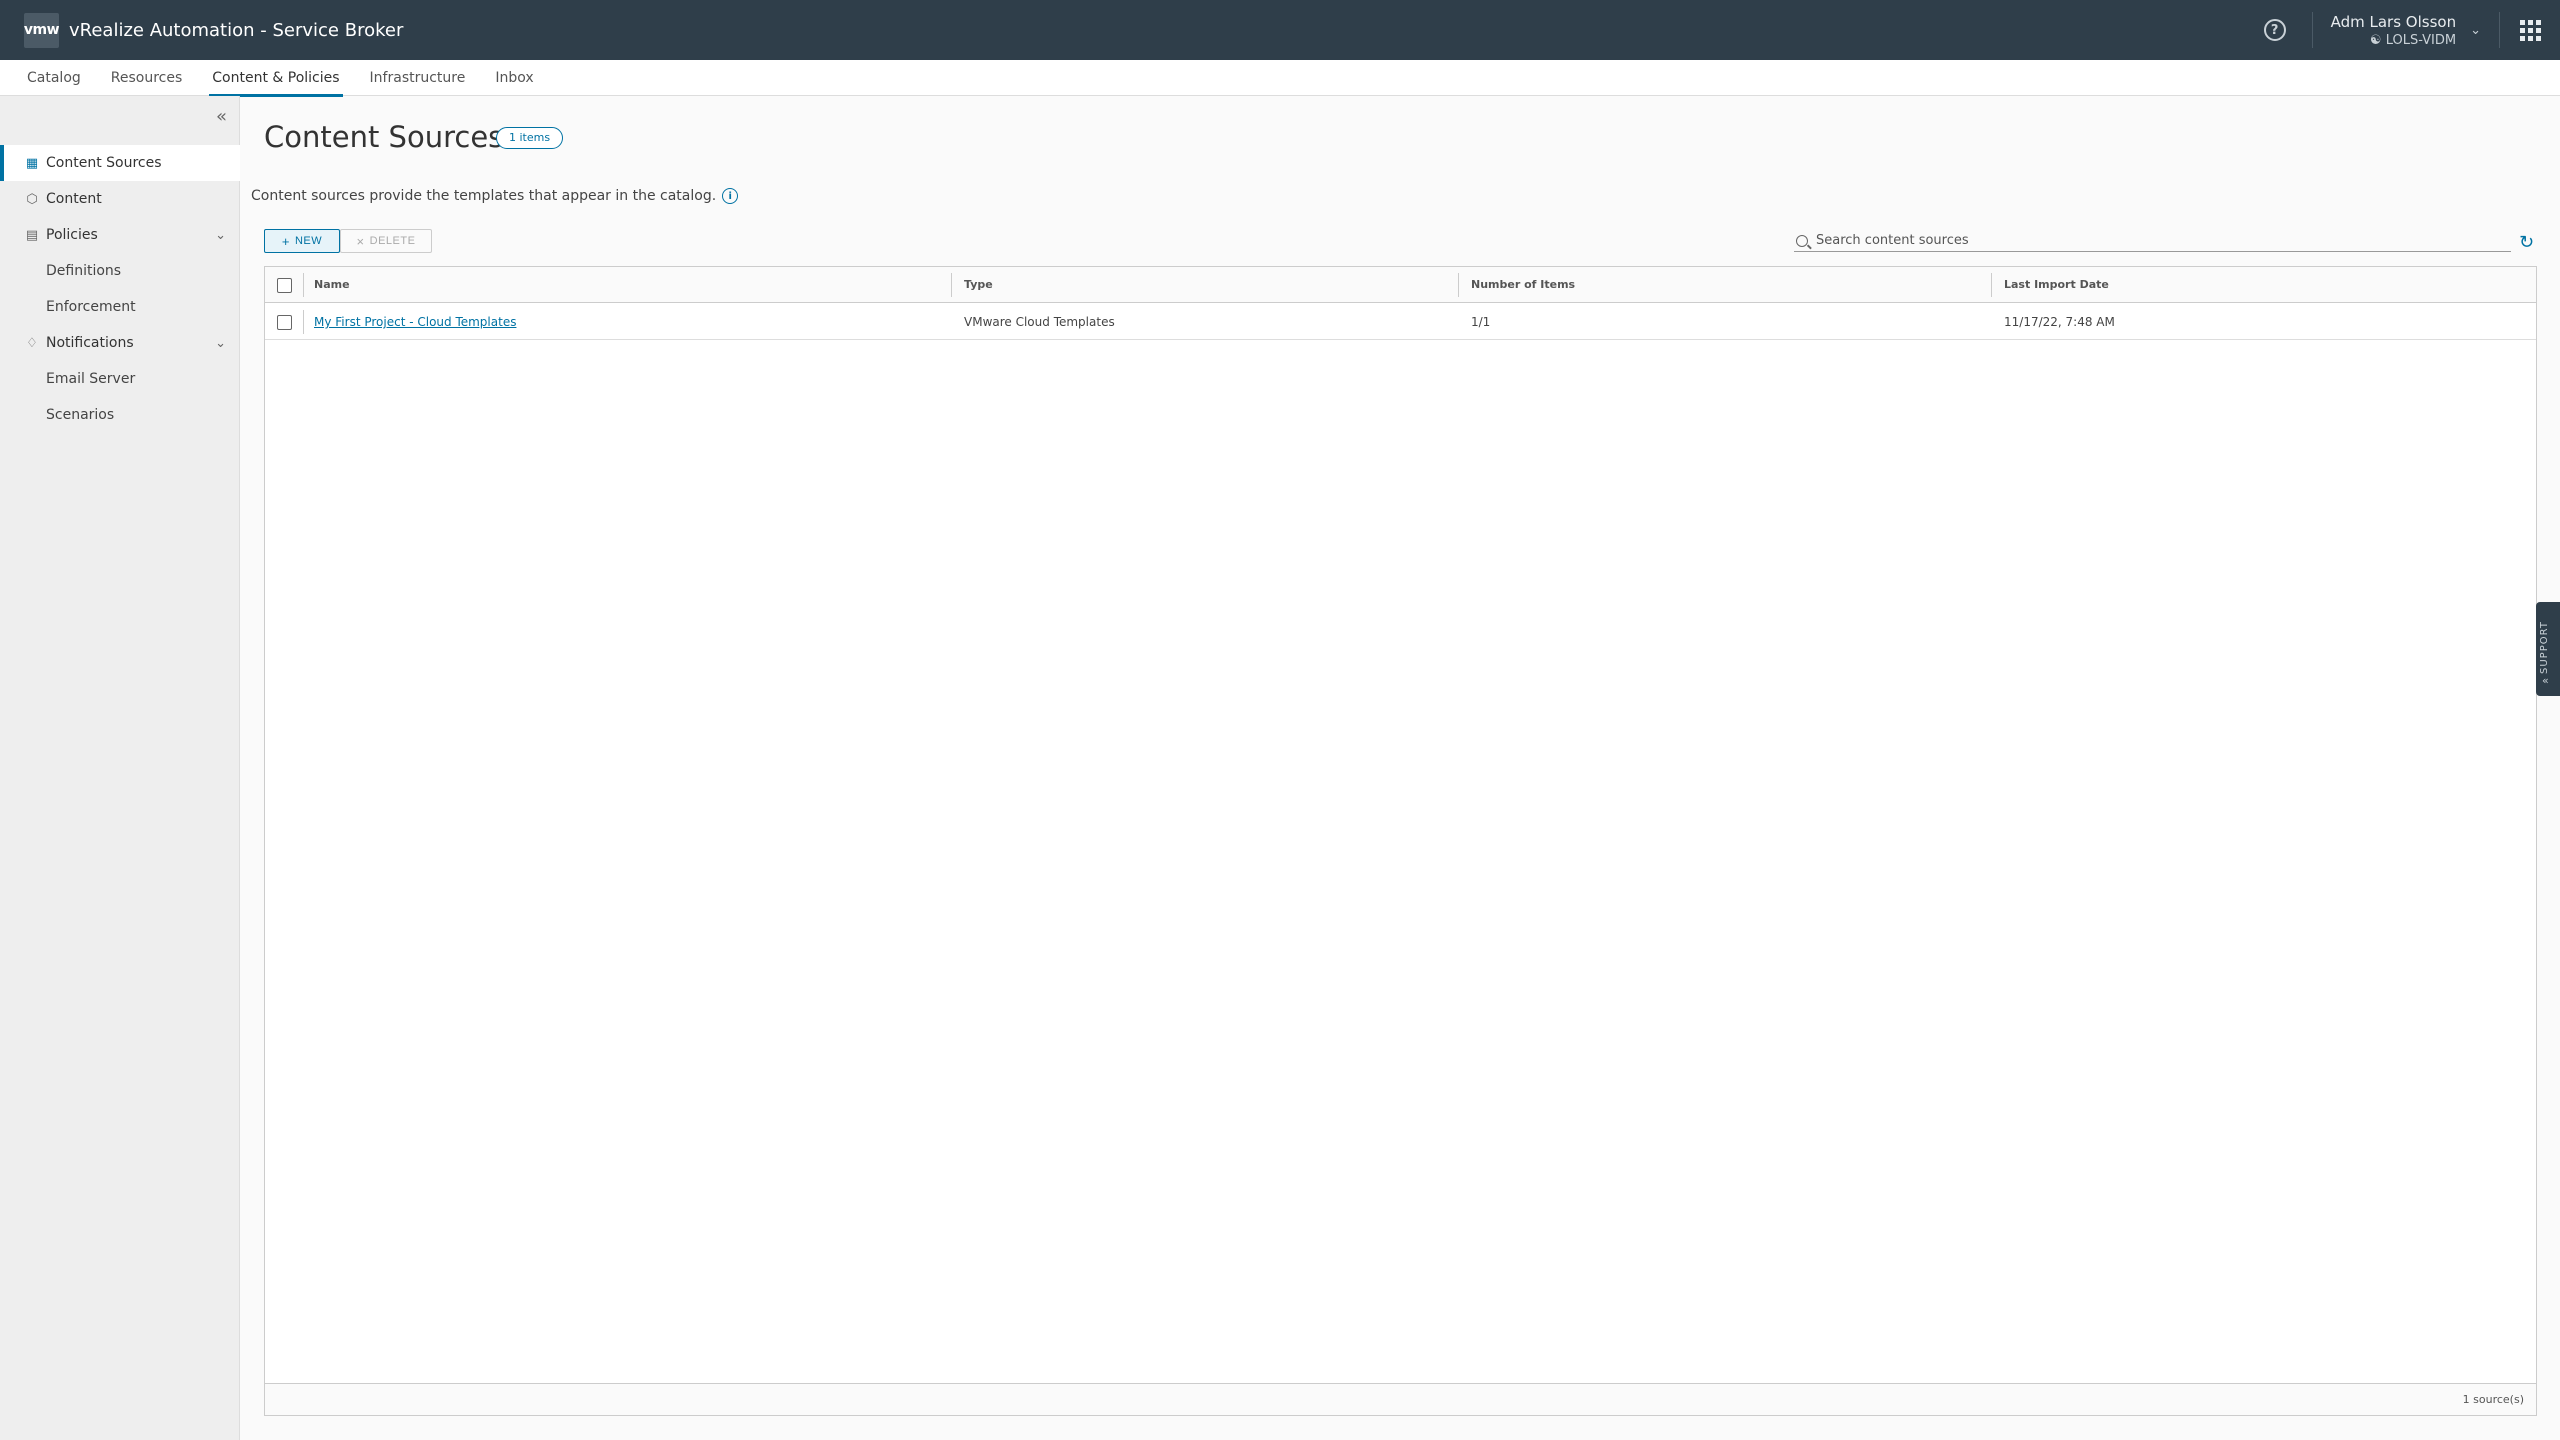 This screenshot has height=1440, width=2560. What do you see at coordinates (276, 78) in the screenshot?
I see `tab-content-policies: Content & Policies` at bounding box center [276, 78].